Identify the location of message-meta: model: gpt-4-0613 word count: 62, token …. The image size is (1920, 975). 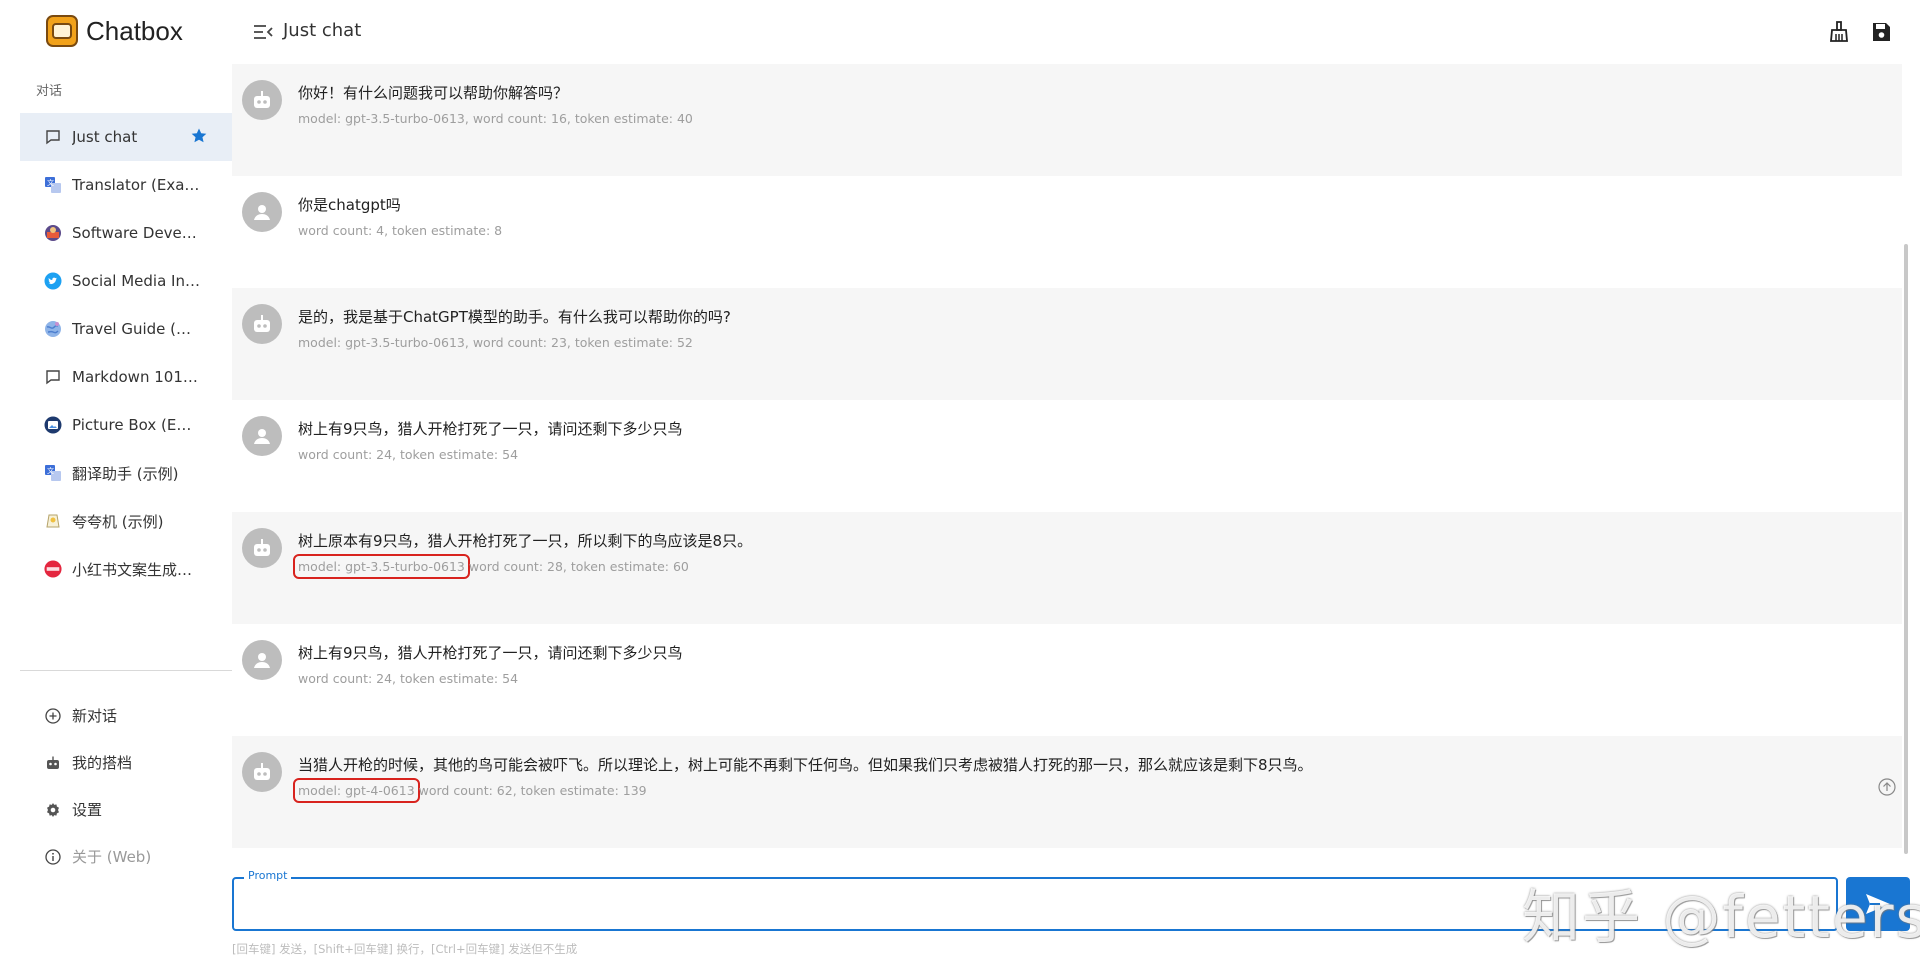
(472, 790).